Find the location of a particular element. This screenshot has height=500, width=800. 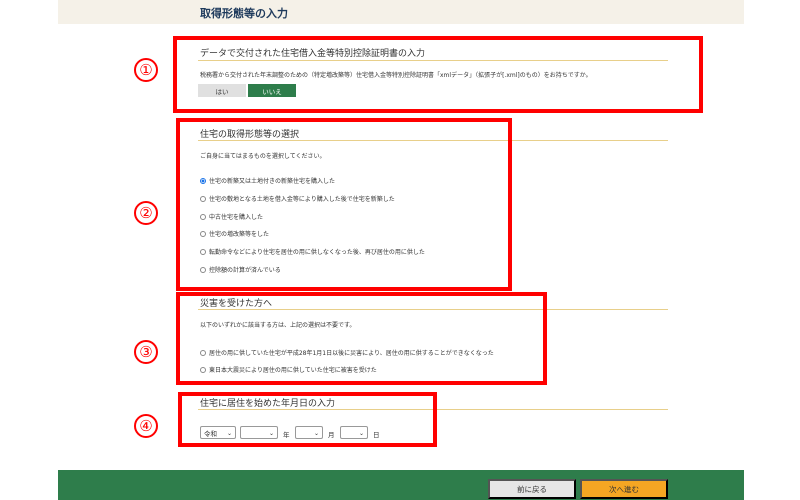

next-button: 次へ進む is located at coordinates (624, 489).